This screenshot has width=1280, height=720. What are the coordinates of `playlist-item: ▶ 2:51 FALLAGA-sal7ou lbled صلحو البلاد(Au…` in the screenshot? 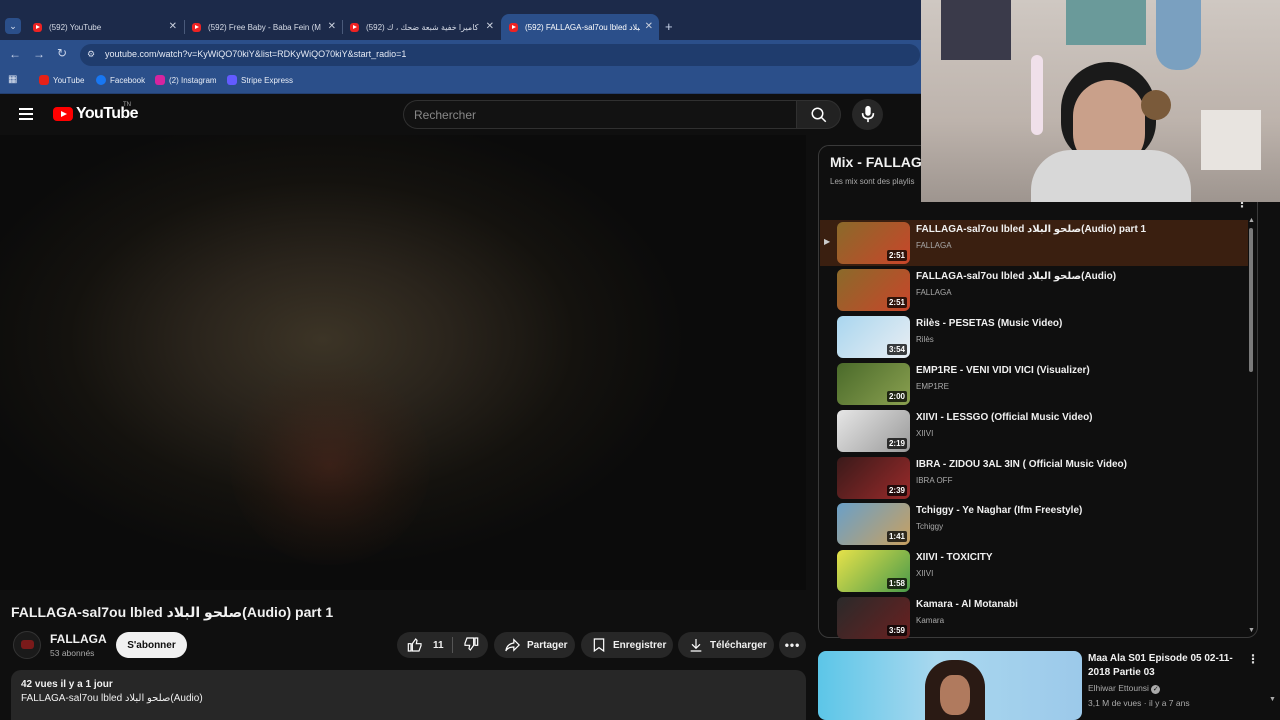 It's located at (1034, 243).